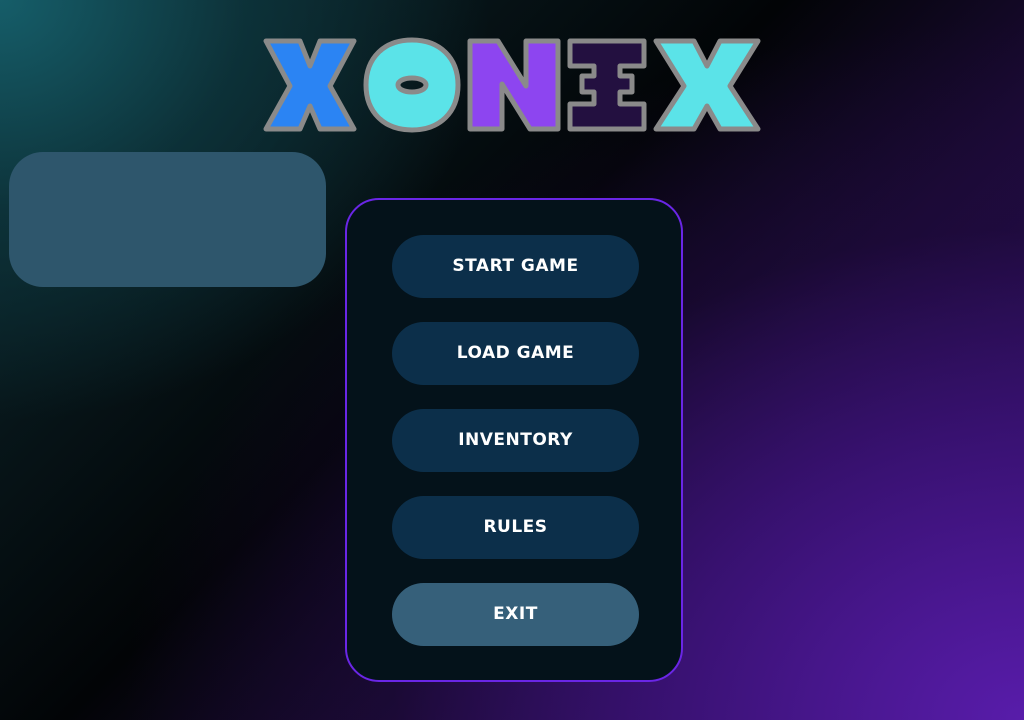  I want to click on title-letter-x, so click(310, 85).